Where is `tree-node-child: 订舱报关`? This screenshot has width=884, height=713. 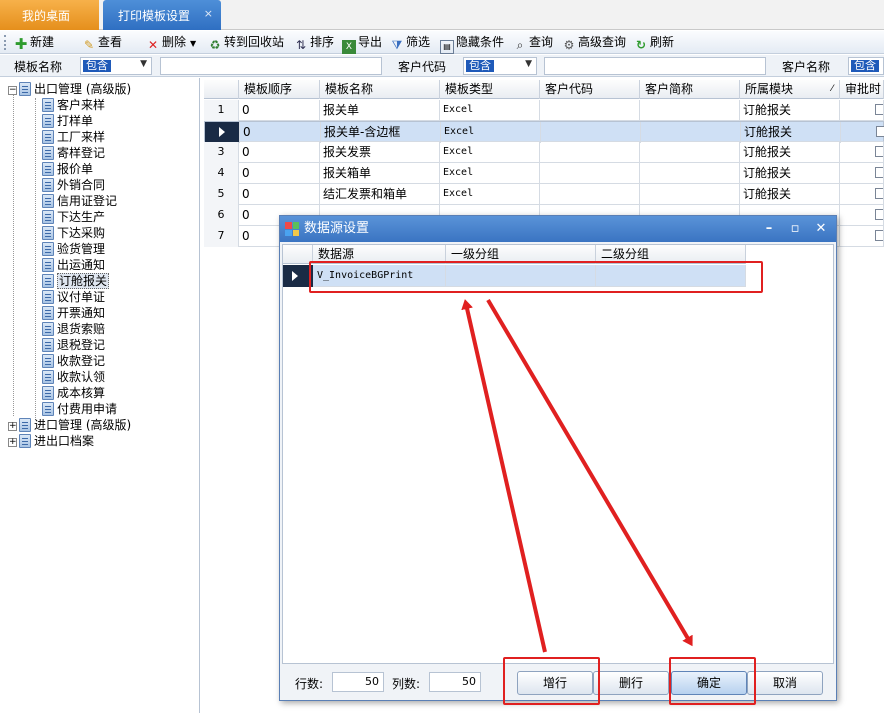 tree-node-child: 订舱报关 is located at coordinates (76, 281).